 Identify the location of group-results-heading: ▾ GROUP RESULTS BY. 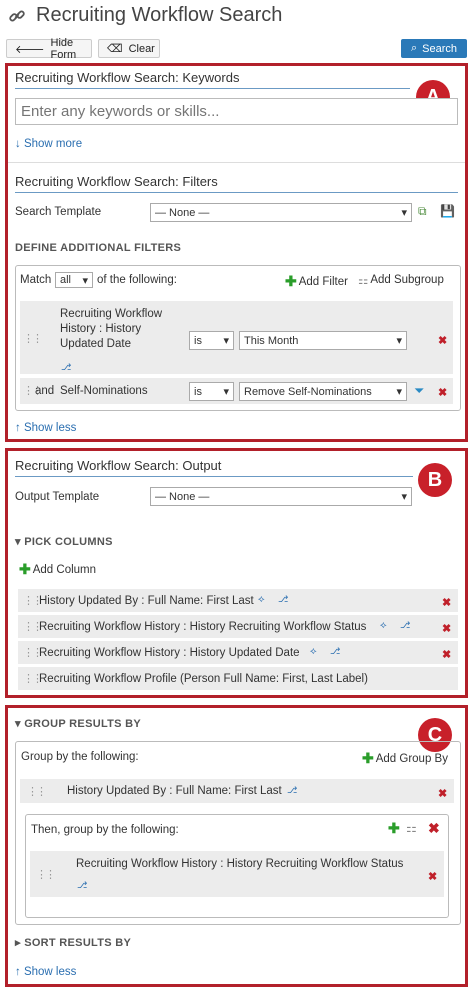
(78, 723).